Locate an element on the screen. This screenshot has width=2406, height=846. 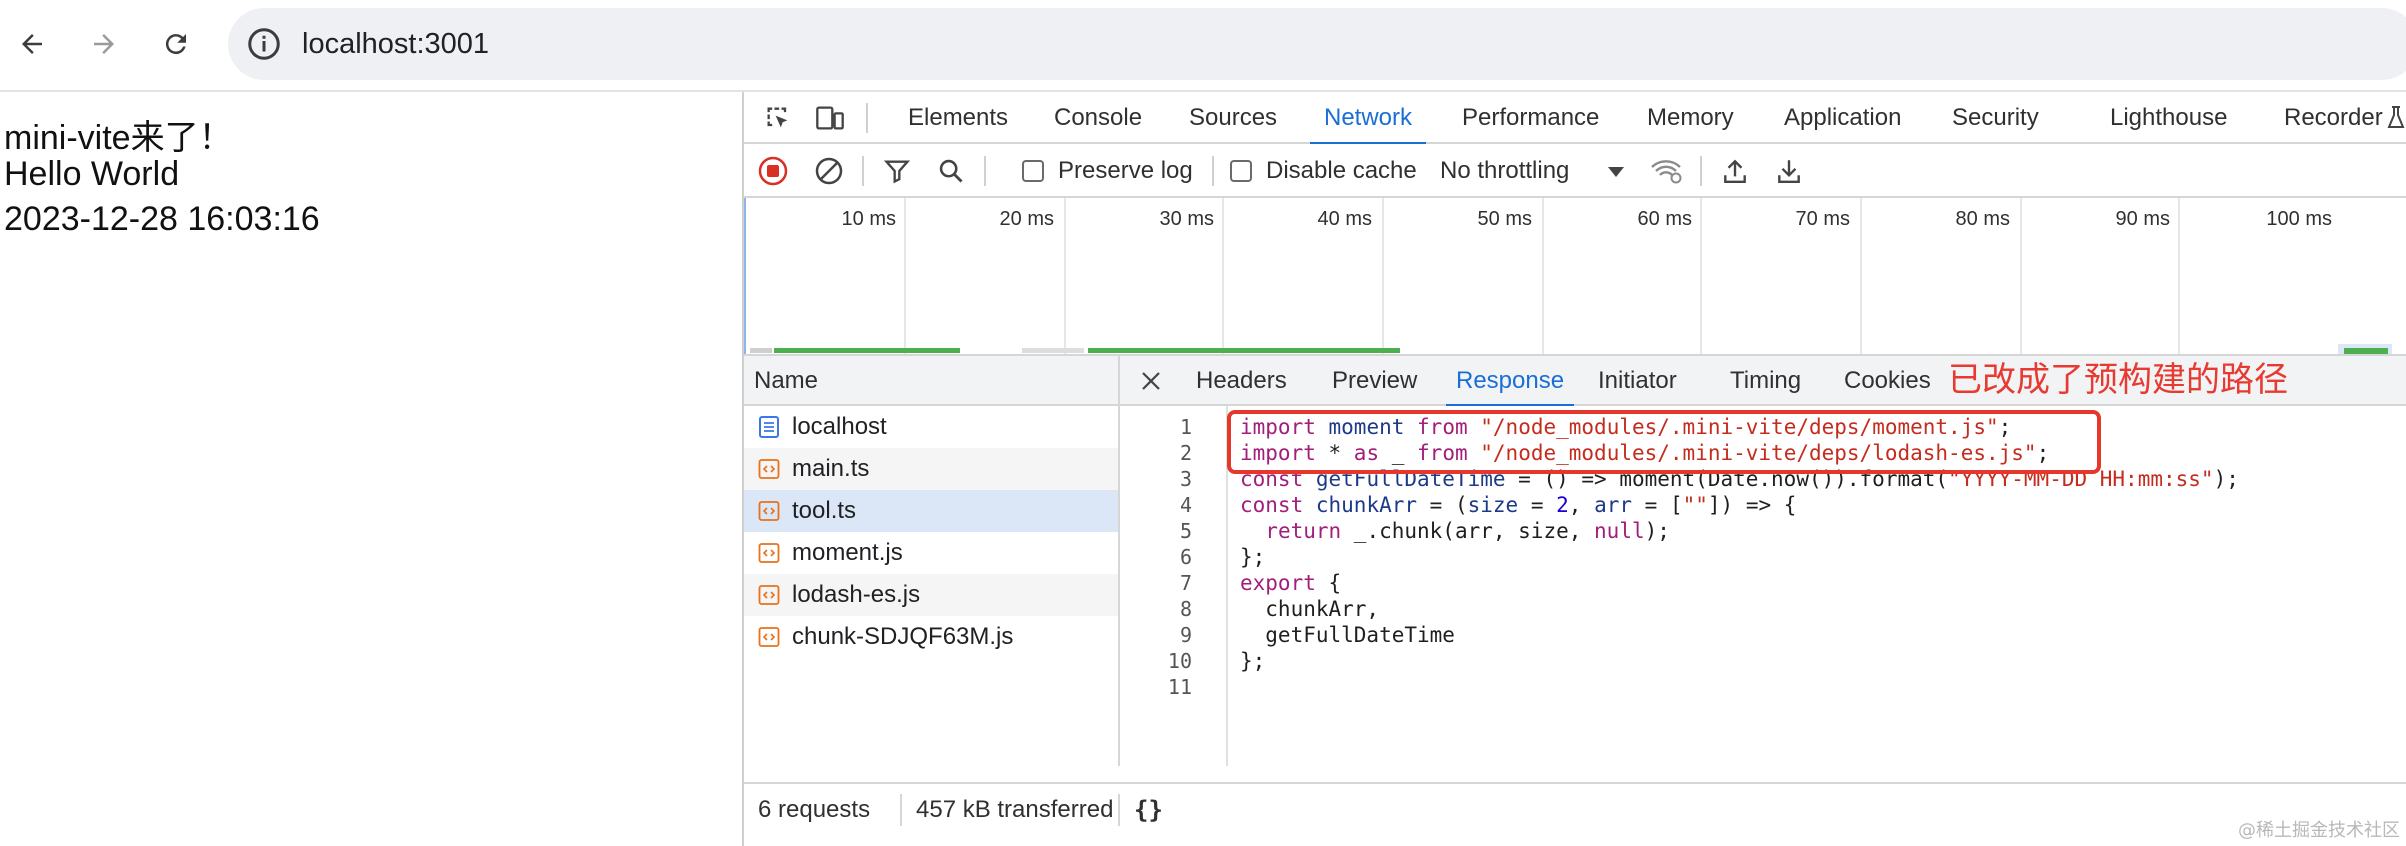
search-icon is located at coordinates (951, 171).